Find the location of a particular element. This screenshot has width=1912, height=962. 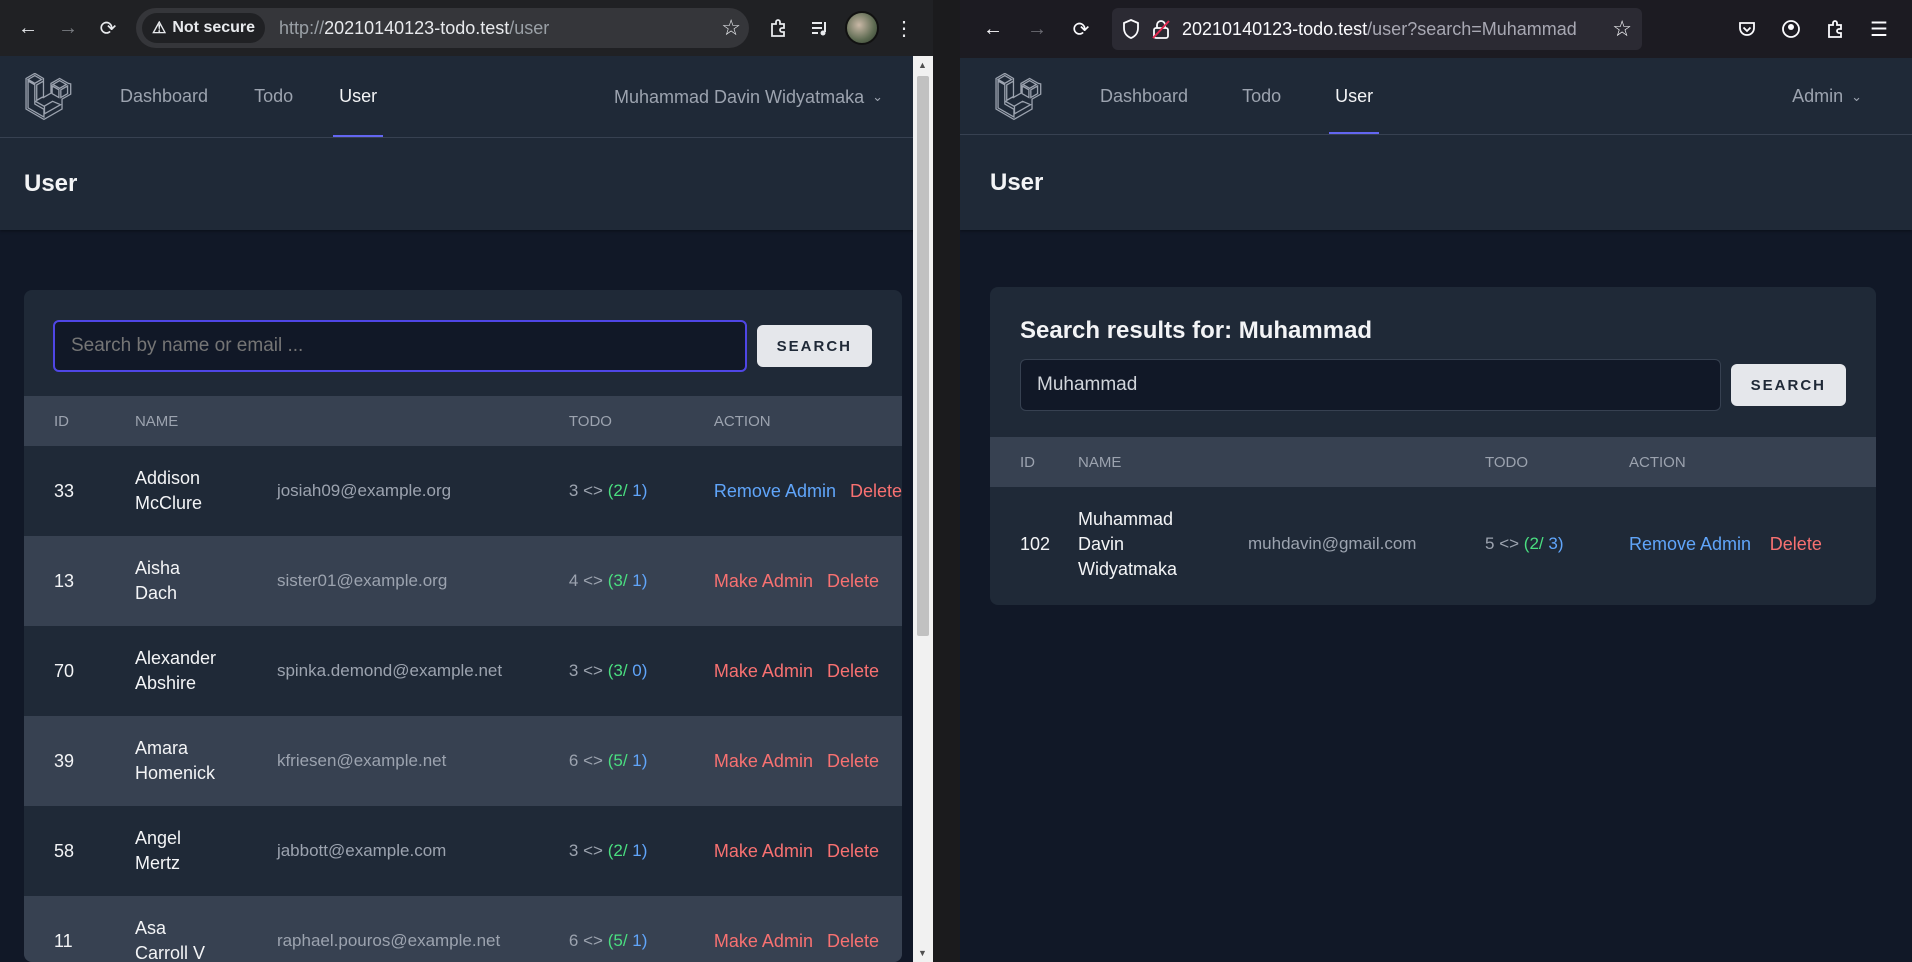

vertical-scrollbar: ▲ ▼ is located at coordinates (923, 509).